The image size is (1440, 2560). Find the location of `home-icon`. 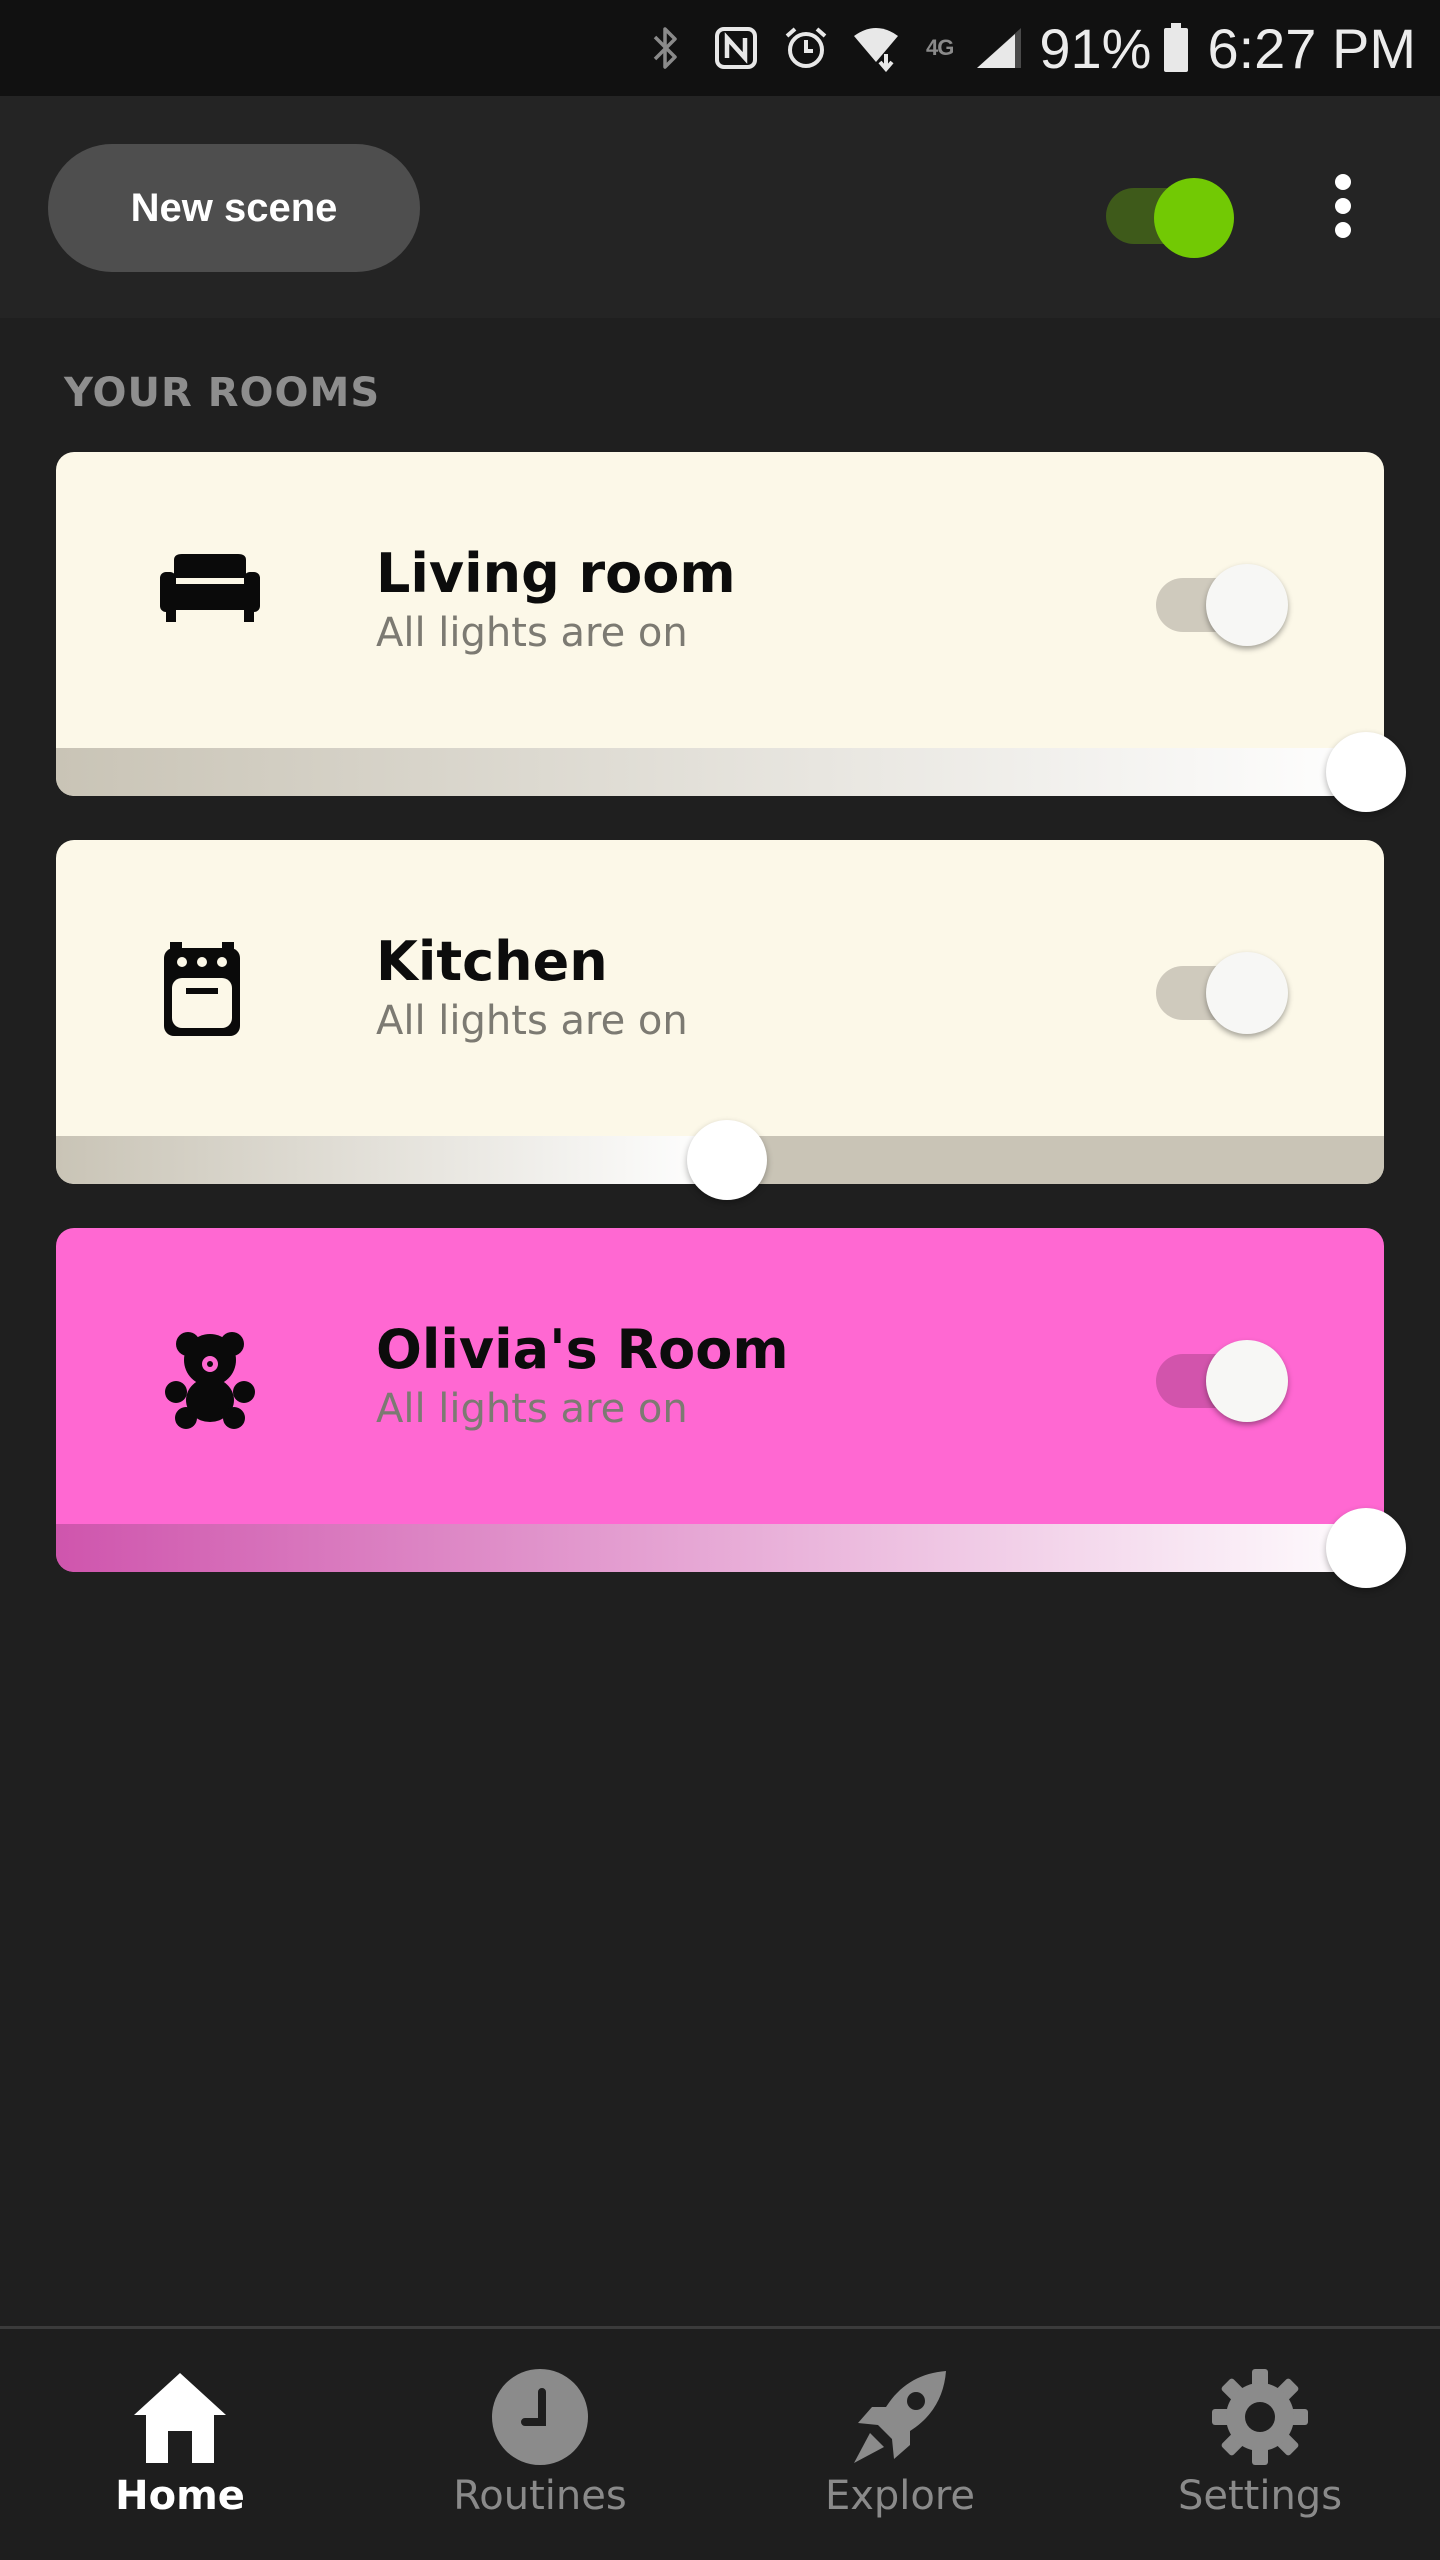

home-icon is located at coordinates (180, 2417).